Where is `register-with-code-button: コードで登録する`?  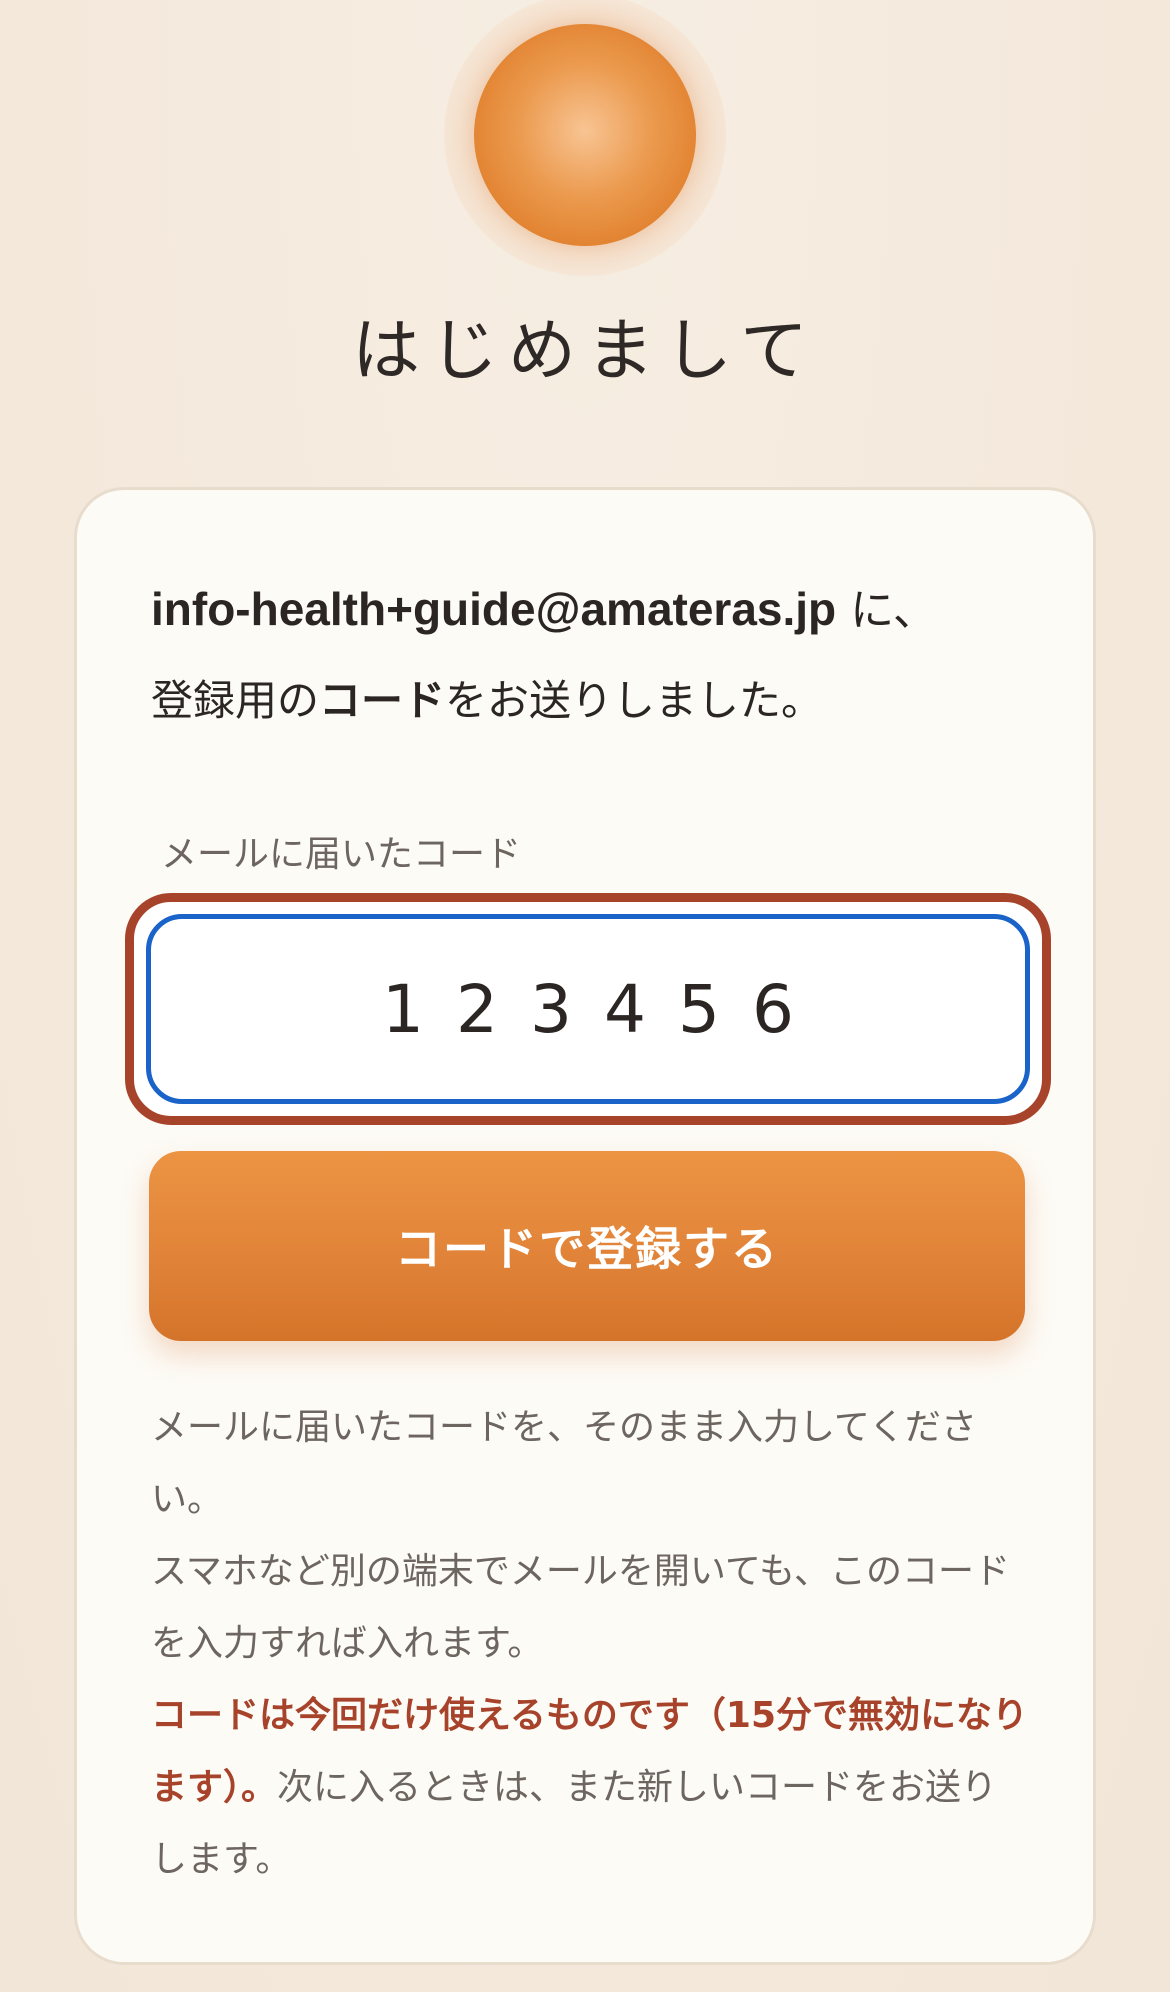
register-with-code-button: コードで登録する is located at coordinates (587, 1246).